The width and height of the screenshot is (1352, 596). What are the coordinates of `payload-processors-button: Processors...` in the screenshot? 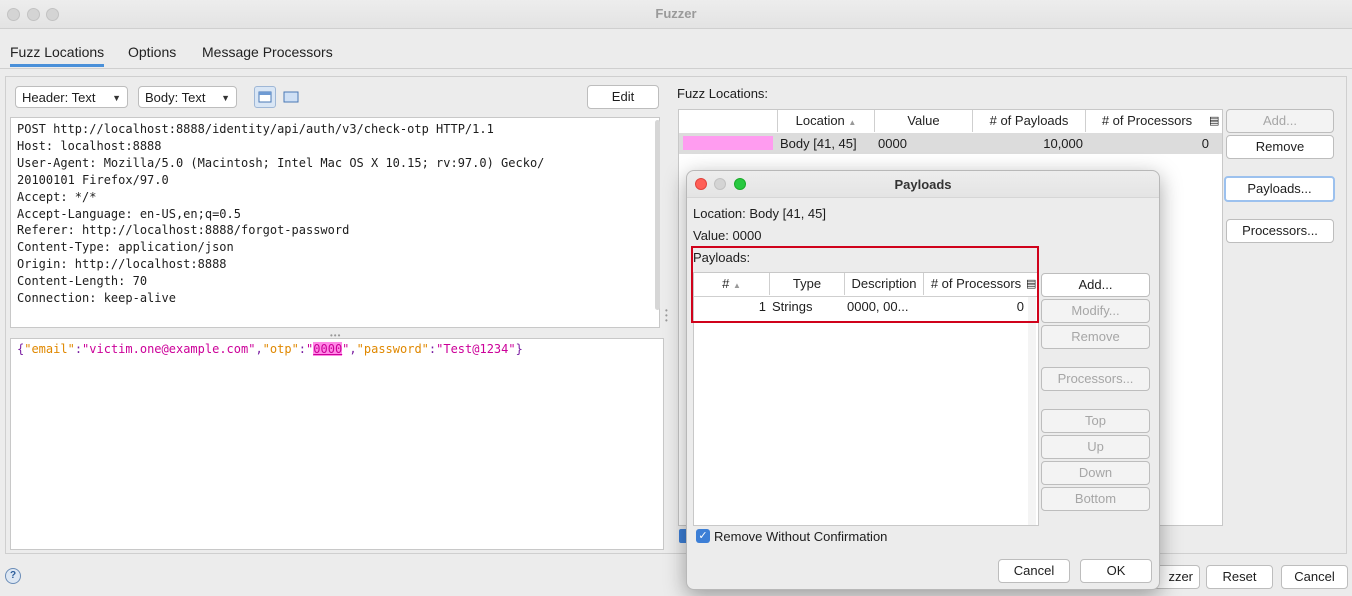 It's located at (1095, 379).